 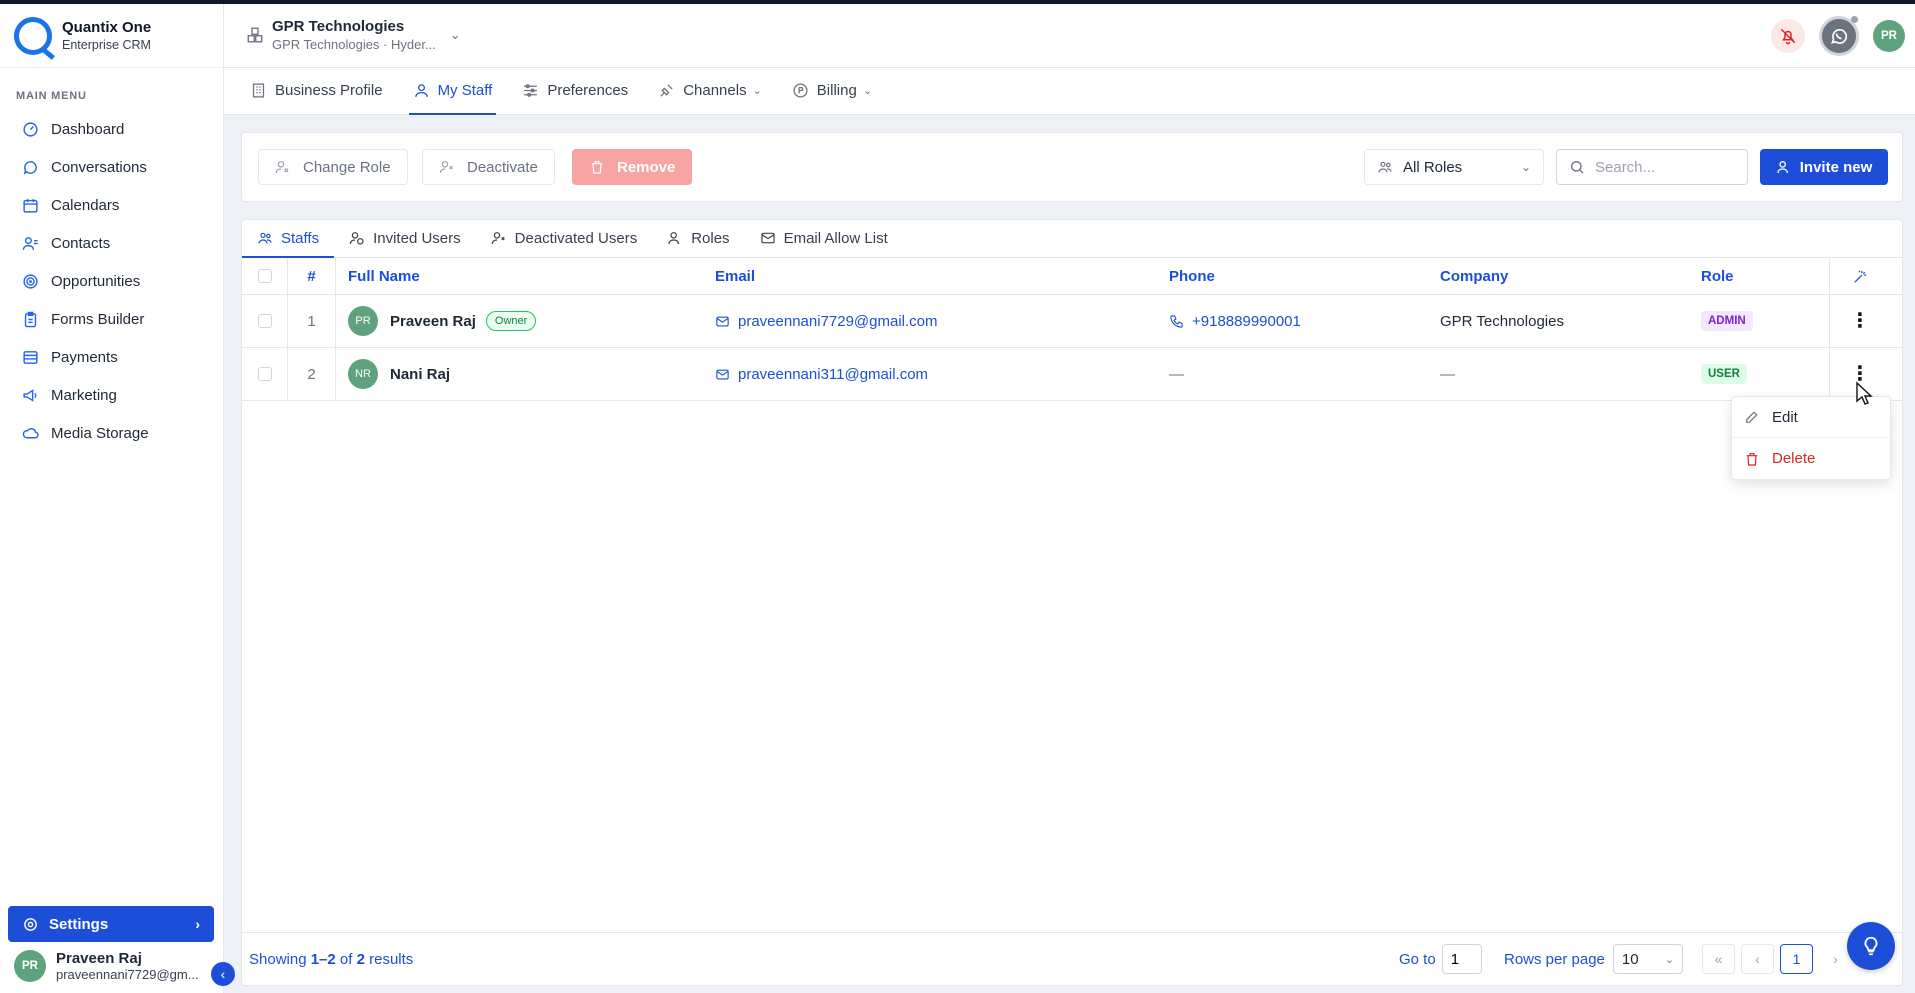 I want to click on kebab-icon: ⋮, so click(x=1860, y=321).